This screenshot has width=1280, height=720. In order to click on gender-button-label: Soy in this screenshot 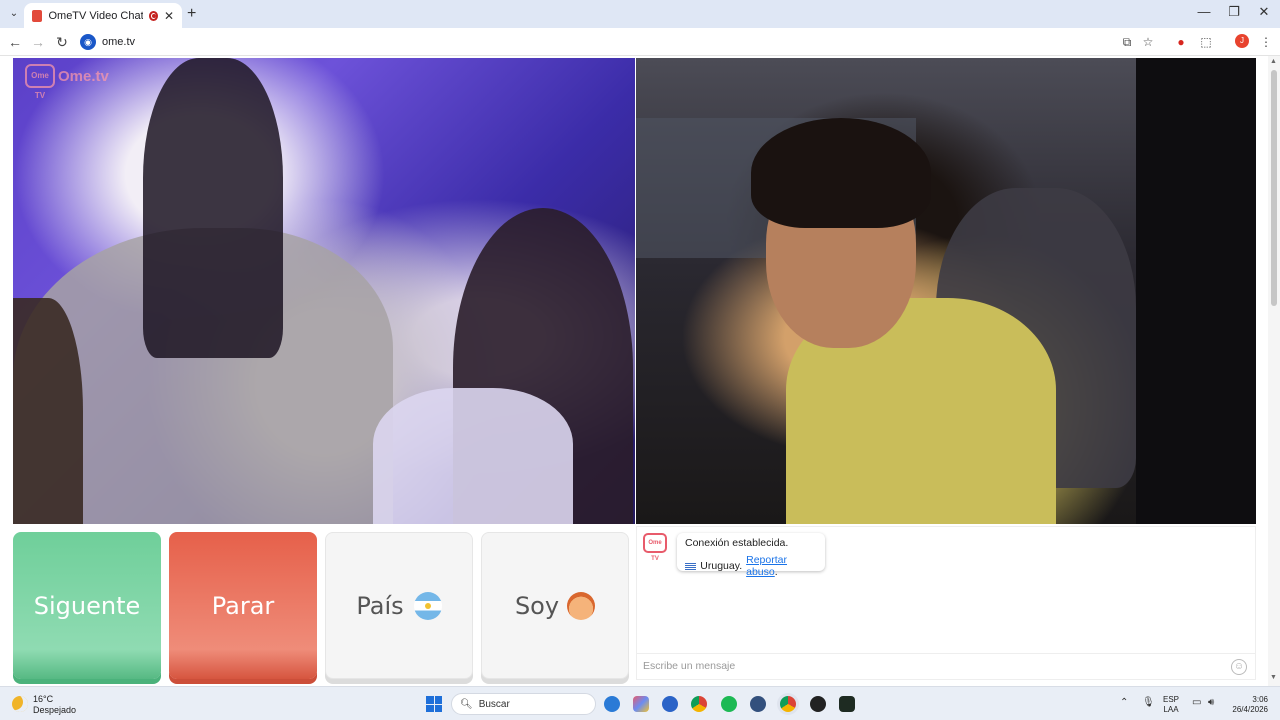, I will do `click(537, 605)`.